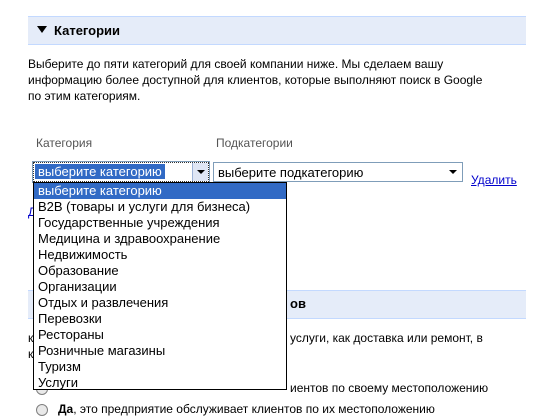 This screenshot has height=419, width=558. What do you see at coordinates (42, 29) in the screenshot?
I see `collapse-triangle-icon` at bounding box center [42, 29].